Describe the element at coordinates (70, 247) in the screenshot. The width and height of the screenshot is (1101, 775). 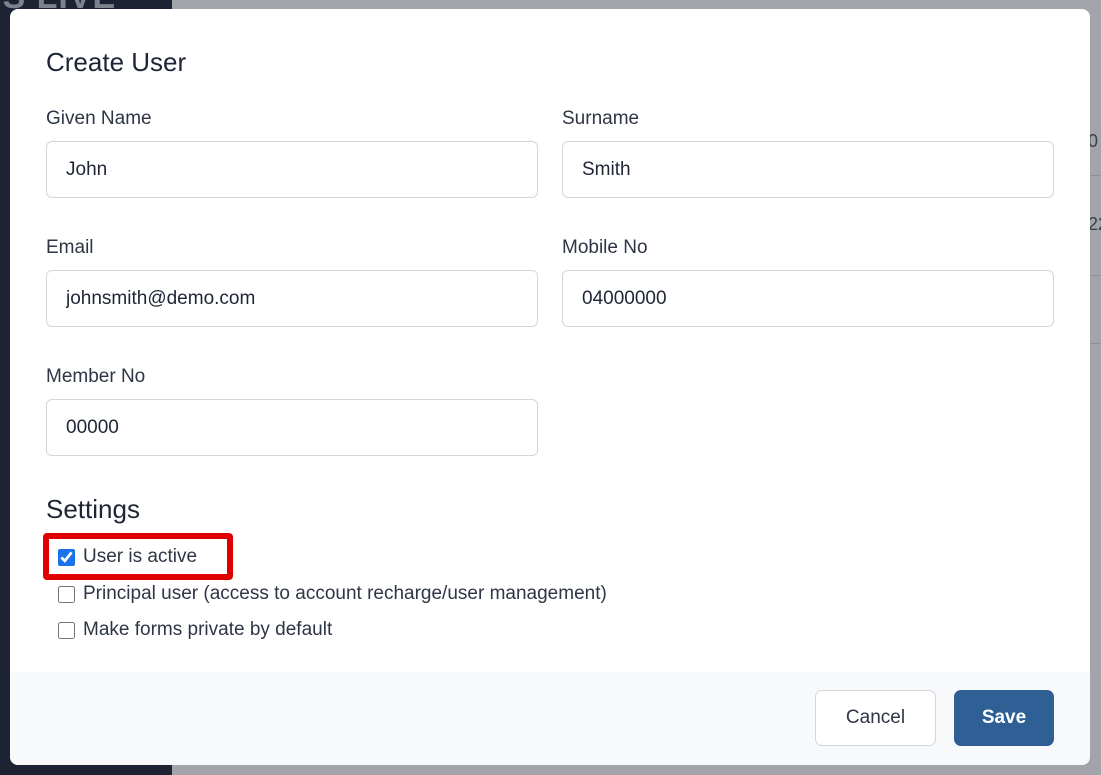
I see `email-label: Email` at that location.